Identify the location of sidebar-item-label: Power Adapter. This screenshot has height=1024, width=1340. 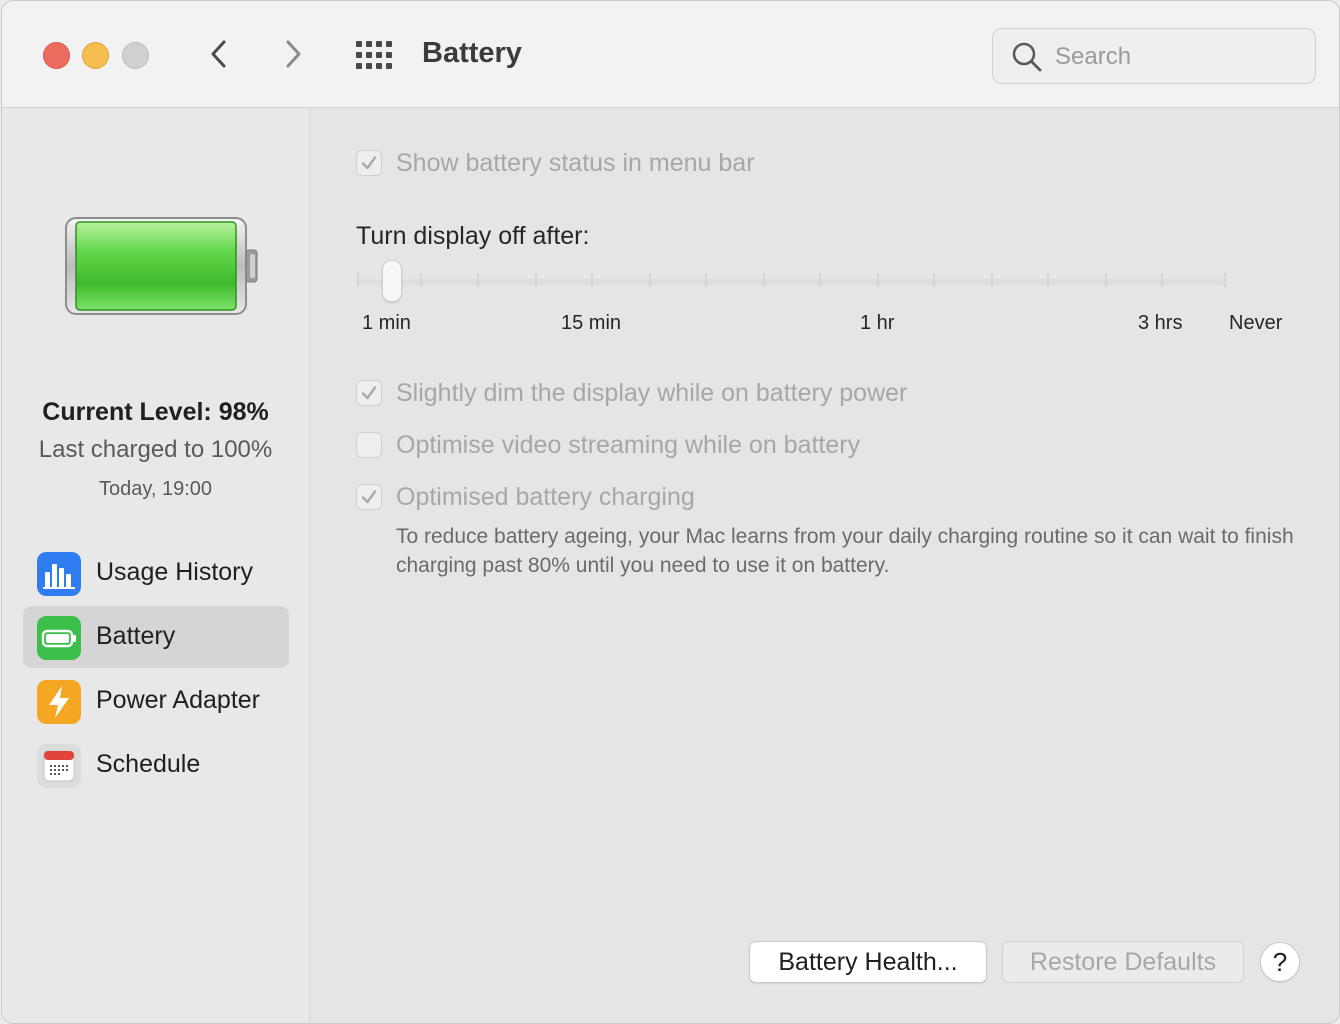
(178, 700).